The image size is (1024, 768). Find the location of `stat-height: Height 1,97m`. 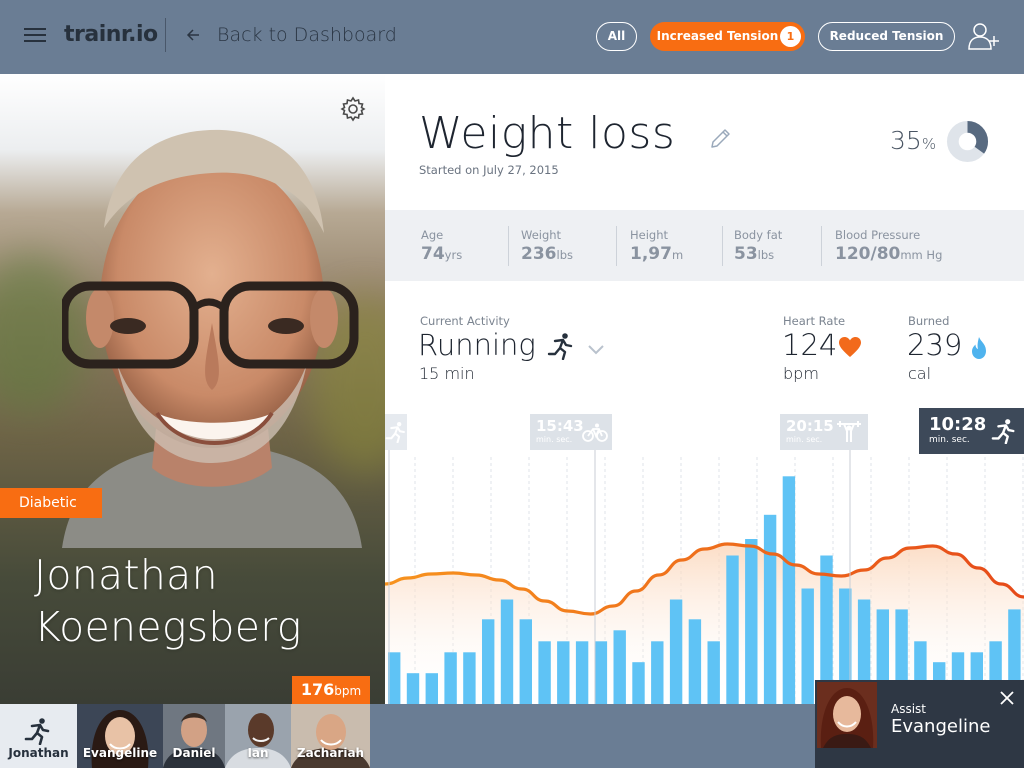

stat-height: Height 1,97m is located at coordinates (656, 246).